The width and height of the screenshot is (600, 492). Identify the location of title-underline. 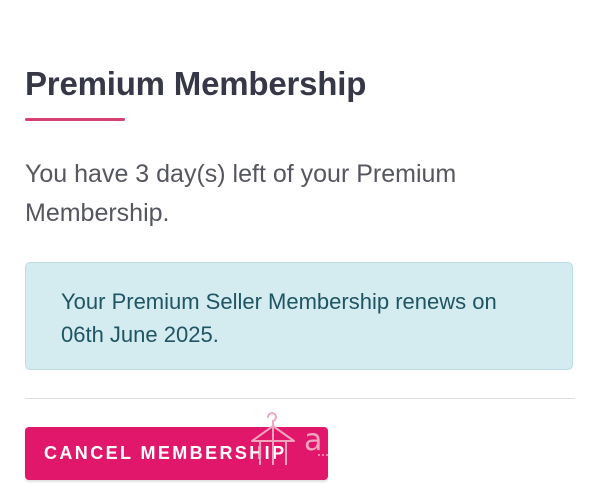
(75, 119).